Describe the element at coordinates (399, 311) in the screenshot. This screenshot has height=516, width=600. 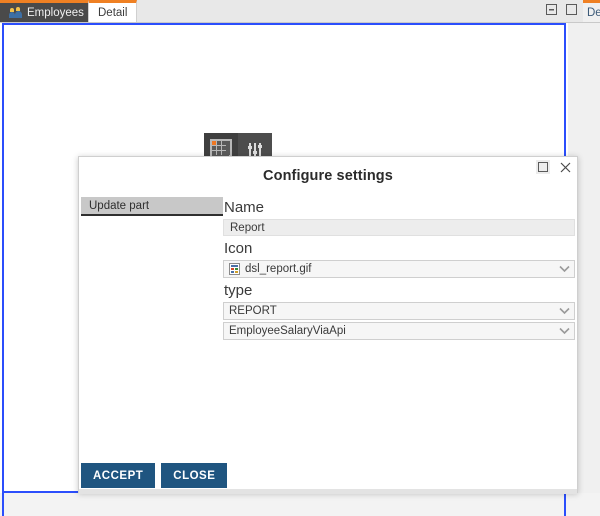
I see `type-select: REPORT` at that location.